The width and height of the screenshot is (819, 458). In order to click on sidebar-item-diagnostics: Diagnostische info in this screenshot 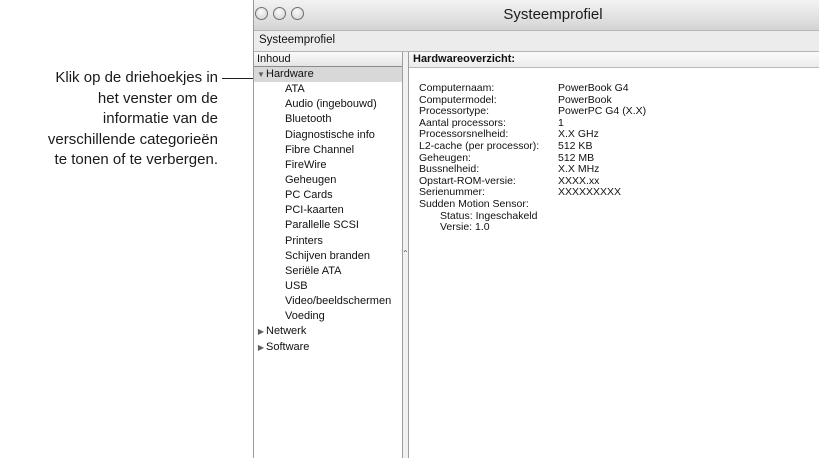, I will do `click(328, 135)`.